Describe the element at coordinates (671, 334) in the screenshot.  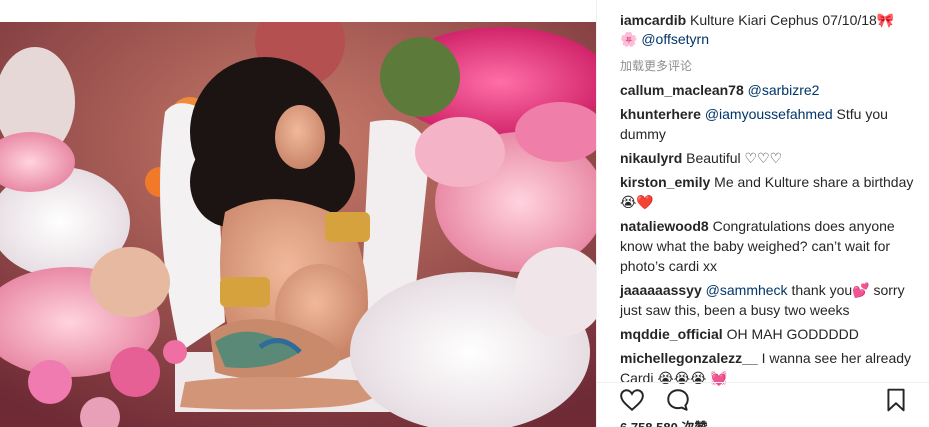
I see `comment-username: mqddie_official` at that location.